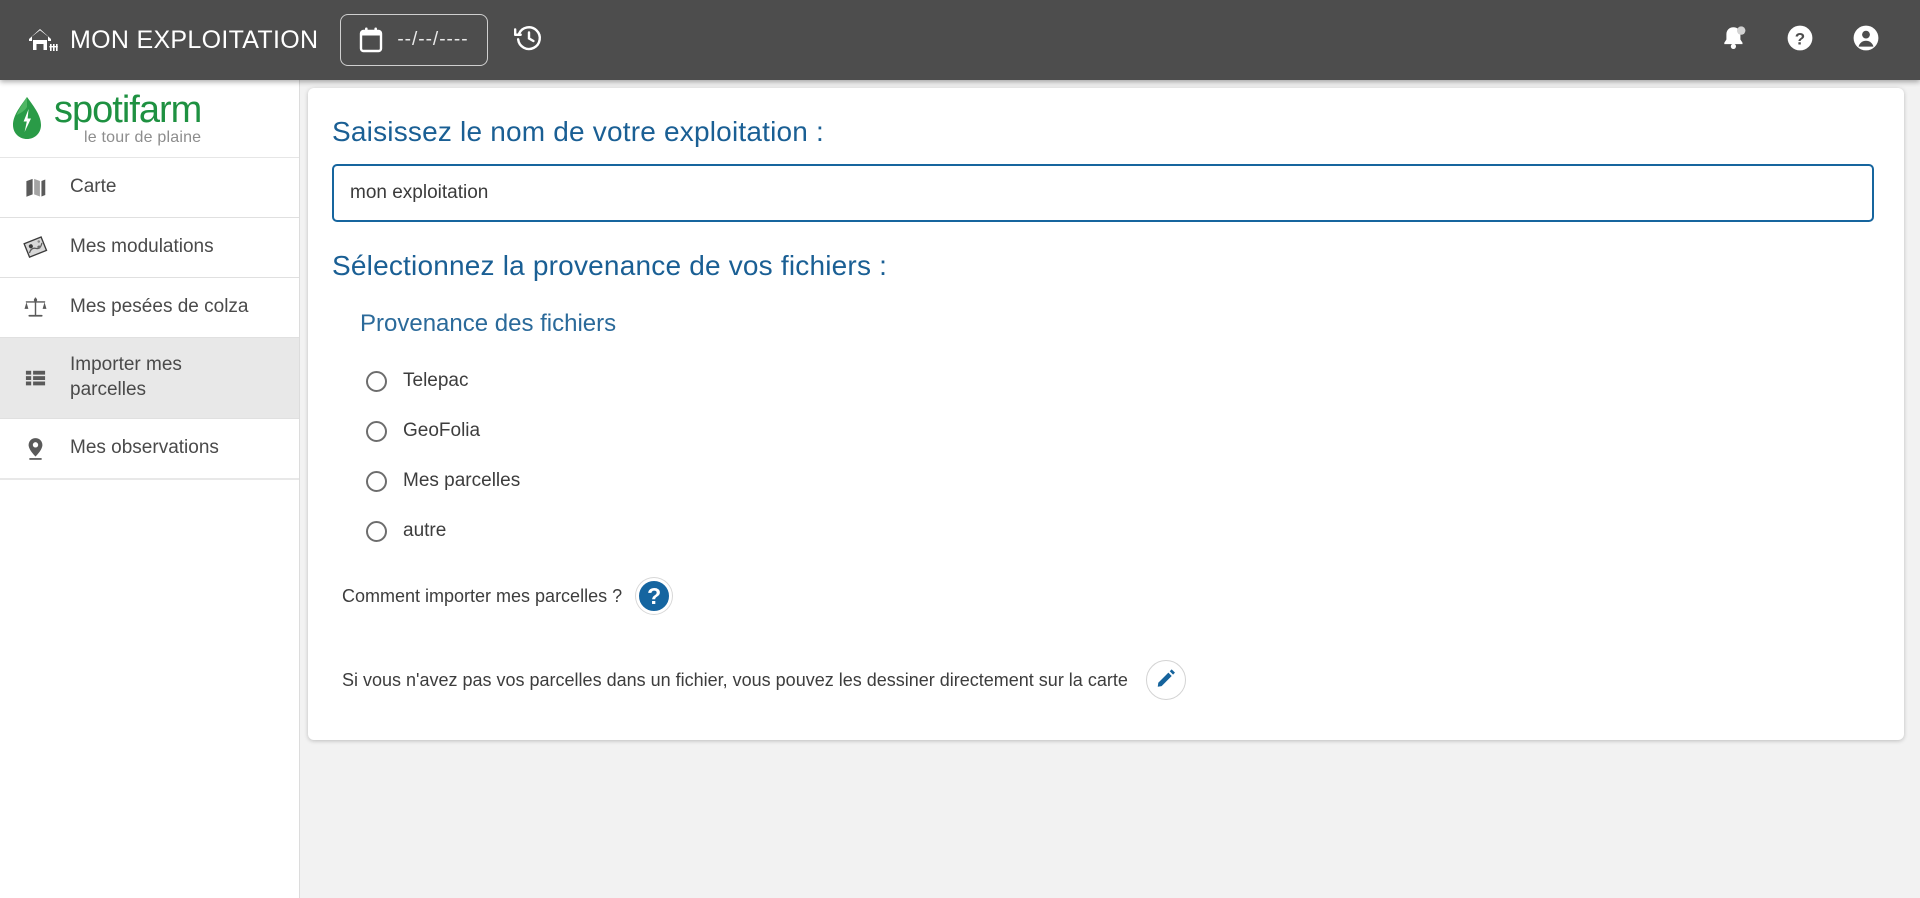  What do you see at coordinates (142, 246) in the screenshot?
I see `sidebar-item-label: Mes modulations` at bounding box center [142, 246].